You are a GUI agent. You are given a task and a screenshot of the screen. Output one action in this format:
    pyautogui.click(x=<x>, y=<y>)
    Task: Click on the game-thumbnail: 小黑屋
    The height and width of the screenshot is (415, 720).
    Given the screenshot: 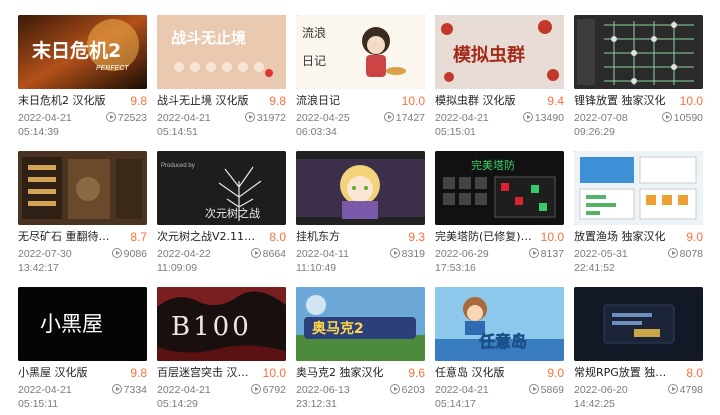 What is the action you would take?
    pyautogui.click(x=82, y=324)
    